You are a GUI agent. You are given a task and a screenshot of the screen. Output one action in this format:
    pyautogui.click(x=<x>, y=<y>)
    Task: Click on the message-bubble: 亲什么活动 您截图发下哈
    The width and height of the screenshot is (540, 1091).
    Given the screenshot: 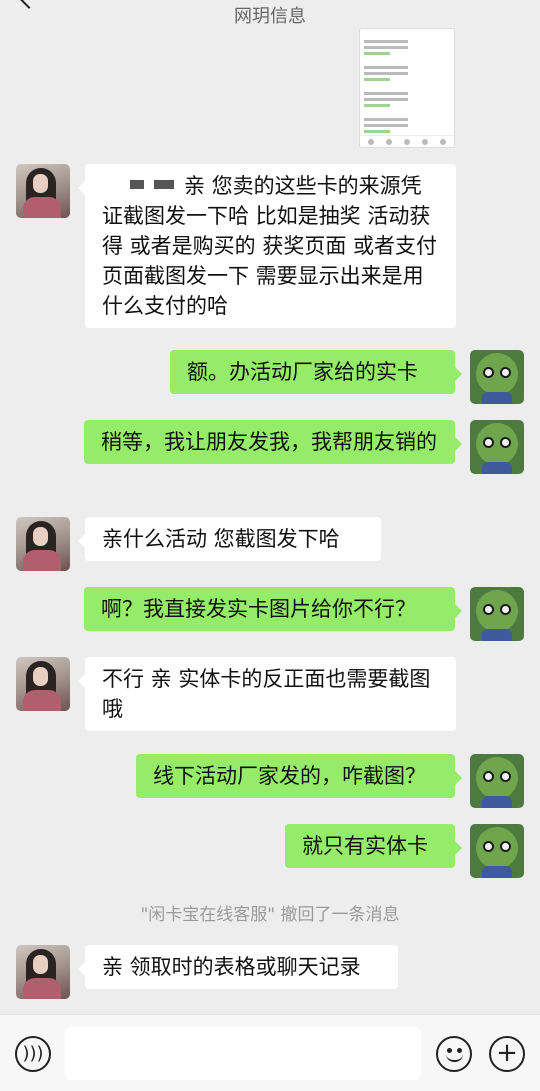 What is the action you would take?
    pyautogui.click(x=229, y=539)
    